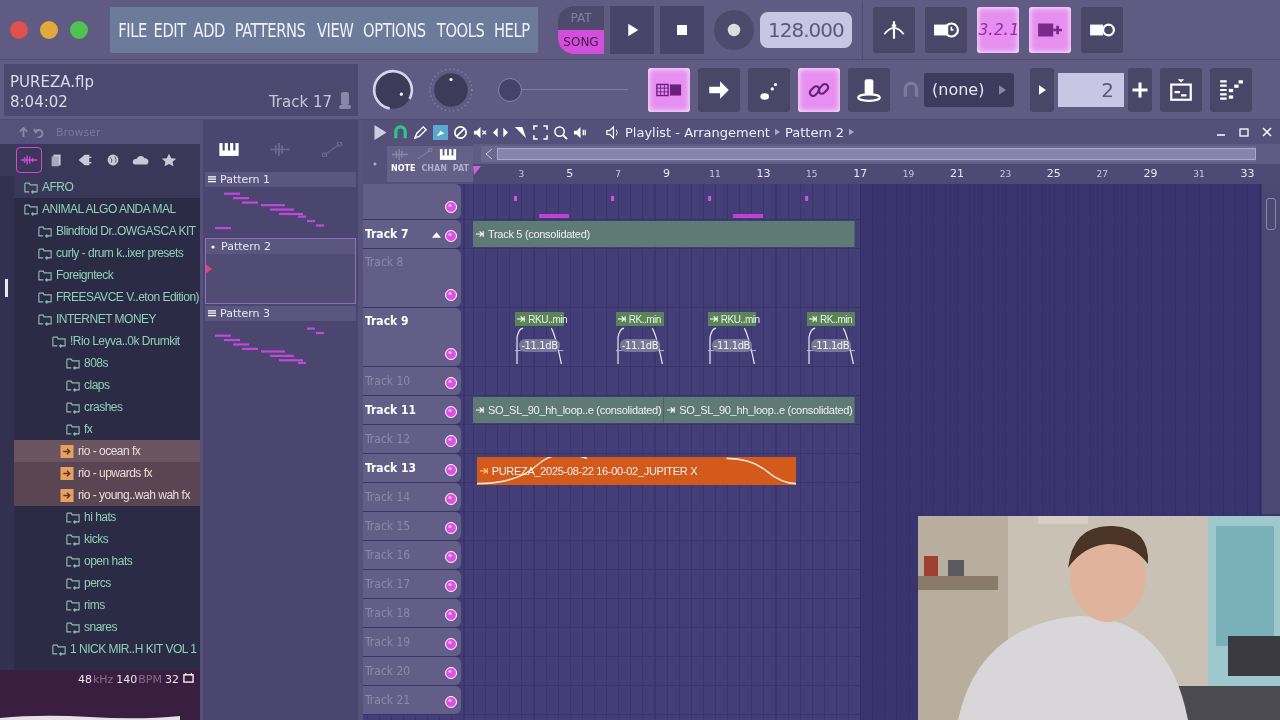 The width and height of the screenshot is (1280, 720). What do you see at coordinates (1091, 89) in the screenshot?
I see `pattern-number-field: 2` at bounding box center [1091, 89].